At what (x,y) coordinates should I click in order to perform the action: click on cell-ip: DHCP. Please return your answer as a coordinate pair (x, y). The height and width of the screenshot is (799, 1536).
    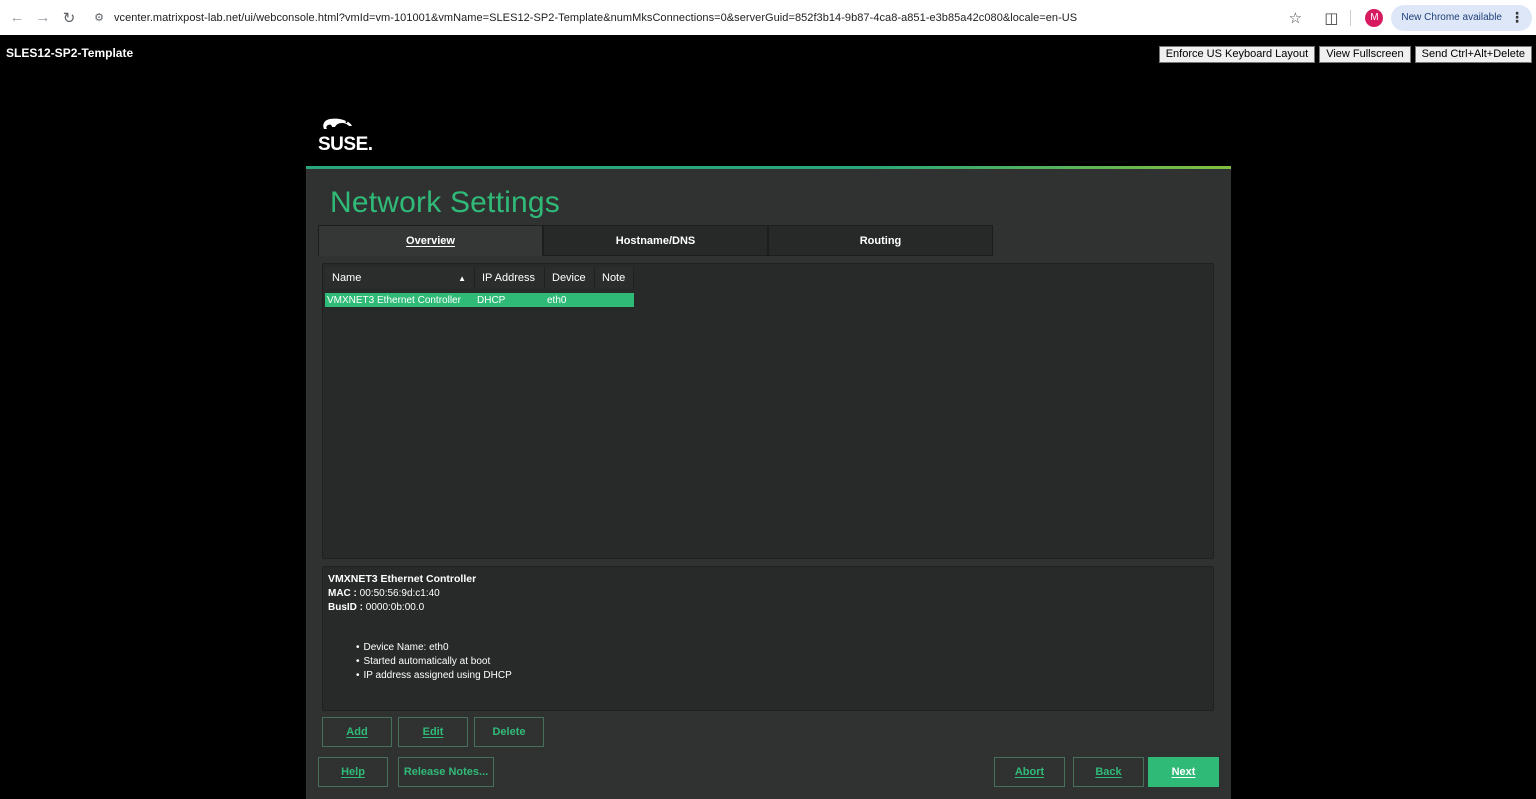
    Looking at the image, I should click on (491, 300).